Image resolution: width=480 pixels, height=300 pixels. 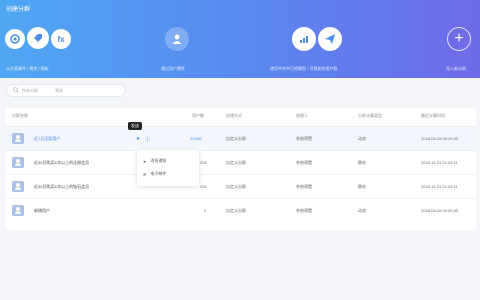 What do you see at coordinates (61, 39) in the screenshot?
I see `fx-icon: fx` at bounding box center [61, 39].